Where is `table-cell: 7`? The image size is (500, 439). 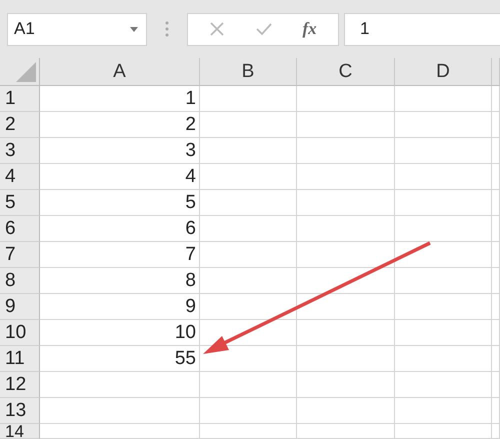
table-cell: 7 is located at coordinates (120, 255).